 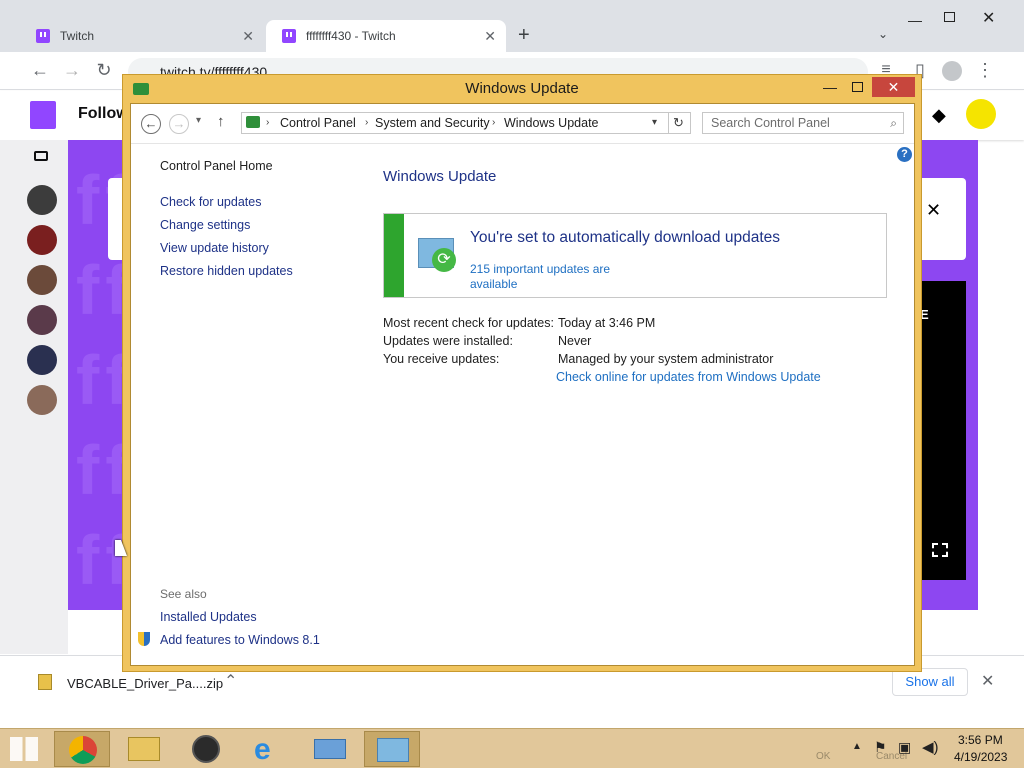 I want to click on tab-search-icon: ⌄, so click(x=883, y=34).